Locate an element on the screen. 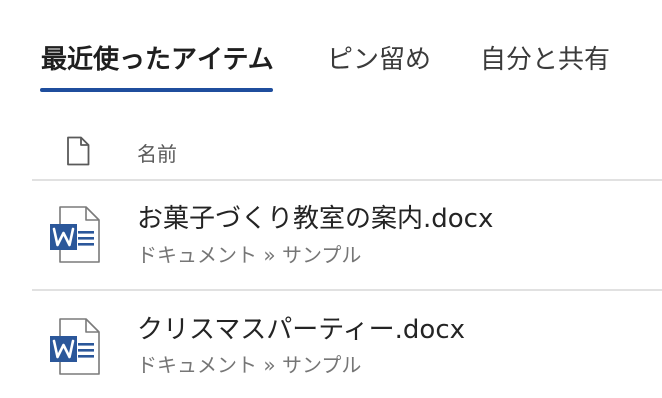 This screenshot has width=662, height=398. list-header: 名前 is located at coordinates (331, 151).